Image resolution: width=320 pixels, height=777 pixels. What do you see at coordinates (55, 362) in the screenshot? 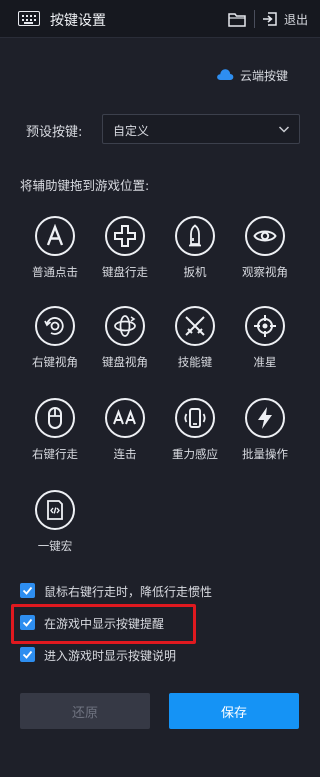
I see `tool-label: 右键视角` at bounding box center [55, 362].